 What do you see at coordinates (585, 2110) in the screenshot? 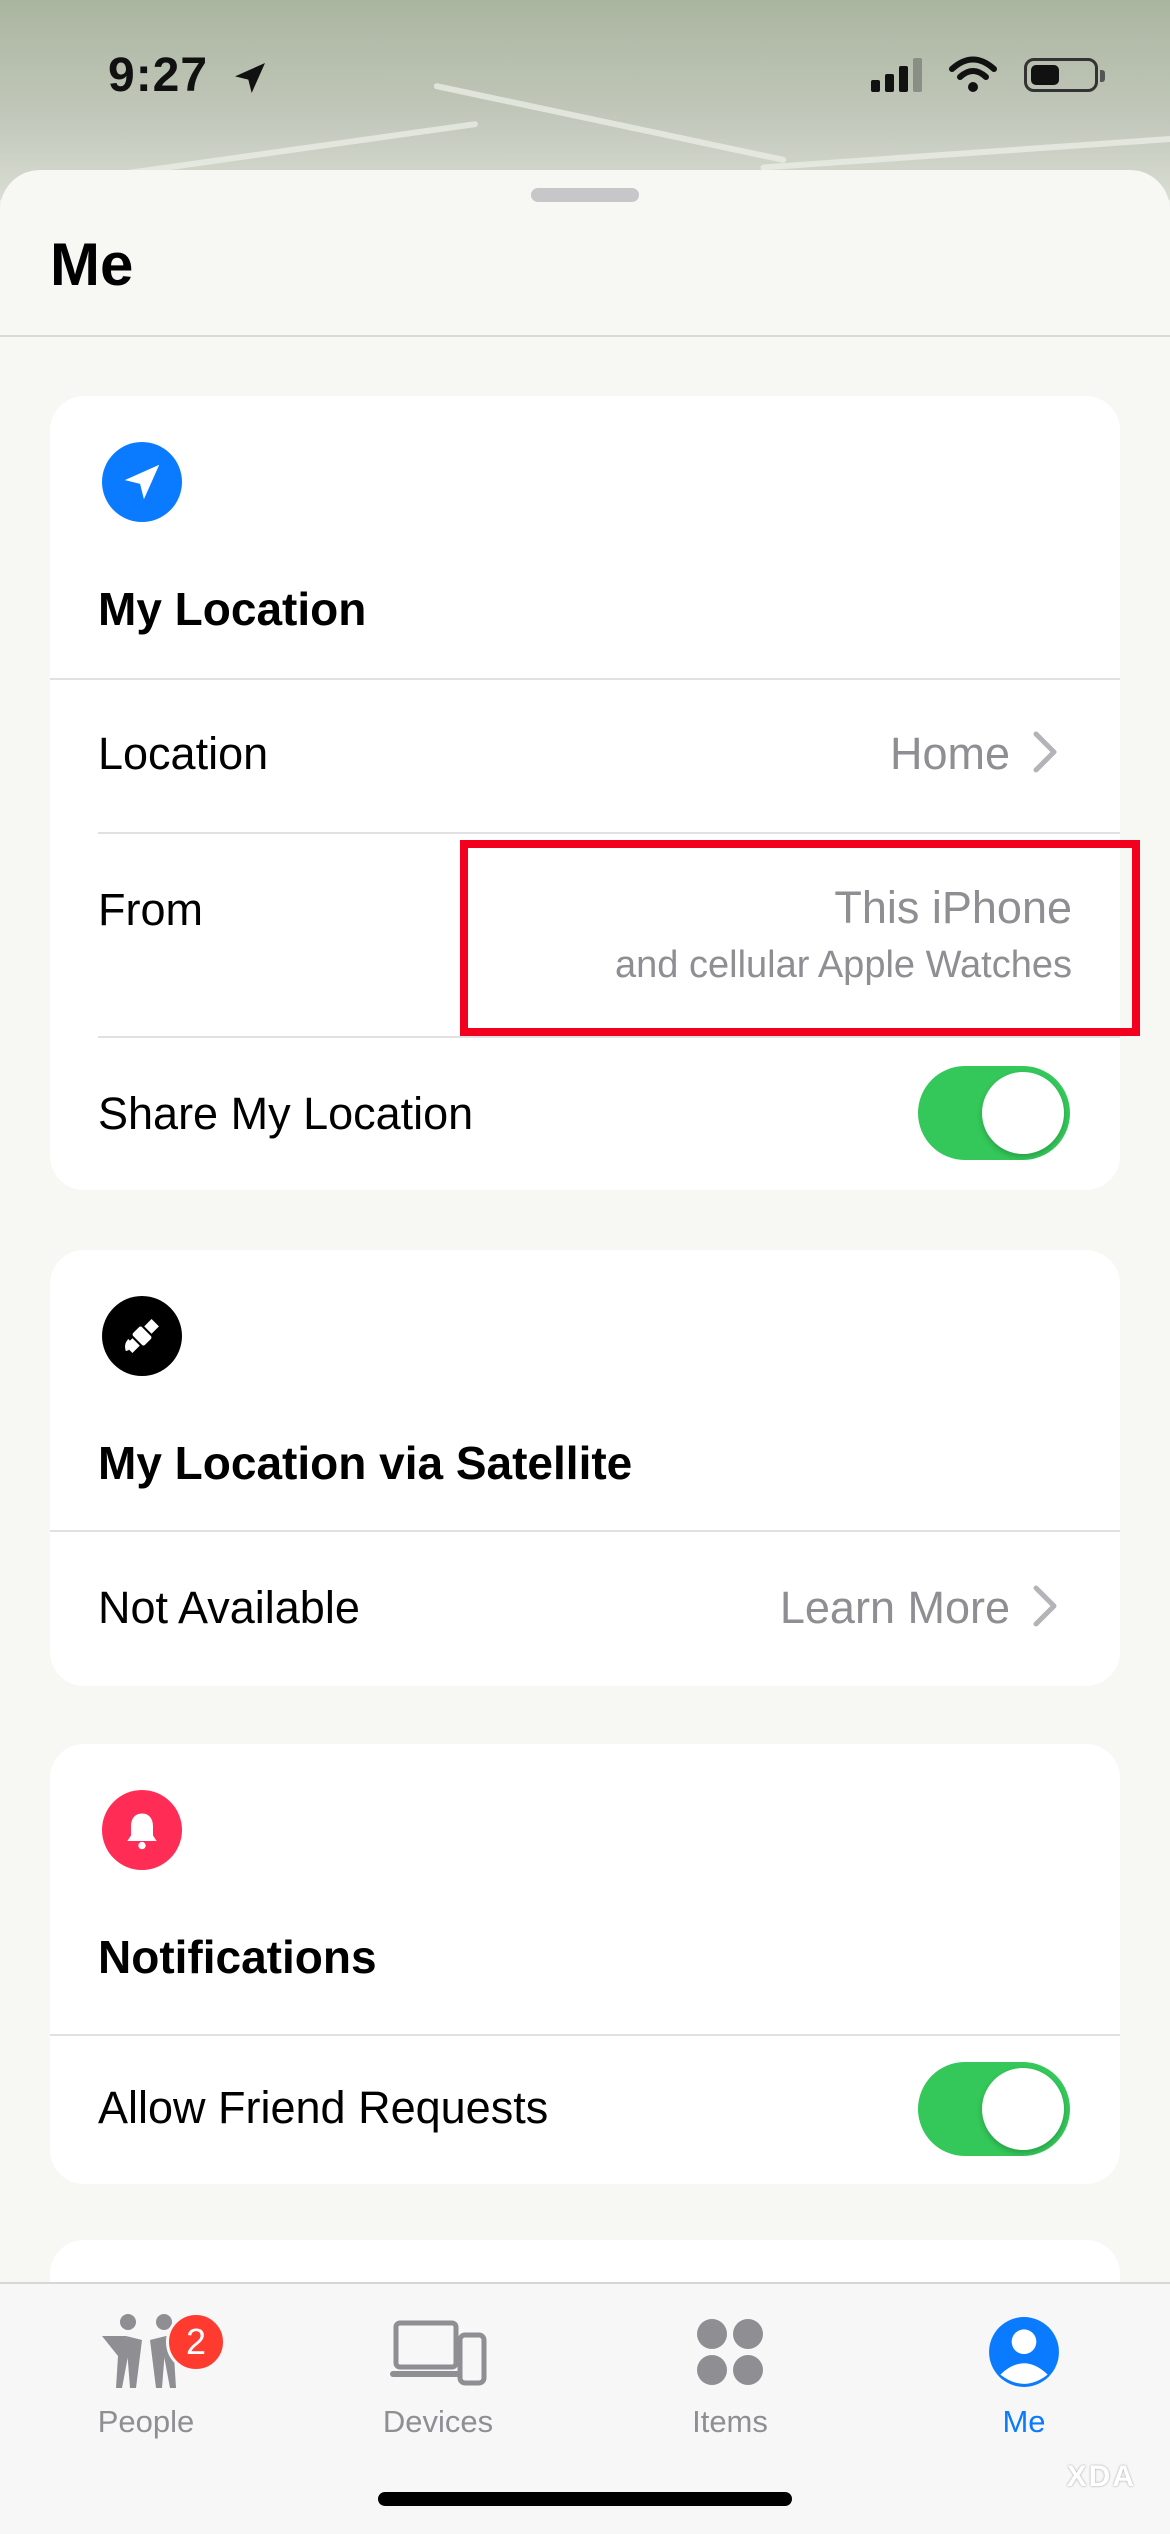
I see `friend-requests-row: Allow Friend Requests` at bounding box center [585, 2110].